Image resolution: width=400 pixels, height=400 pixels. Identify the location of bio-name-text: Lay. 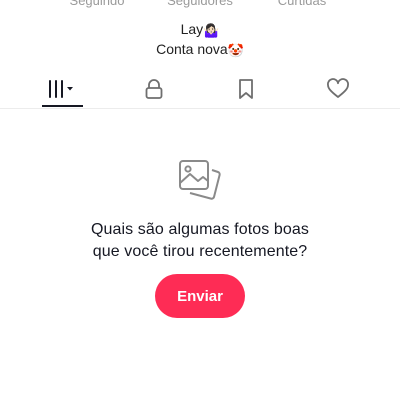
(192, 29).